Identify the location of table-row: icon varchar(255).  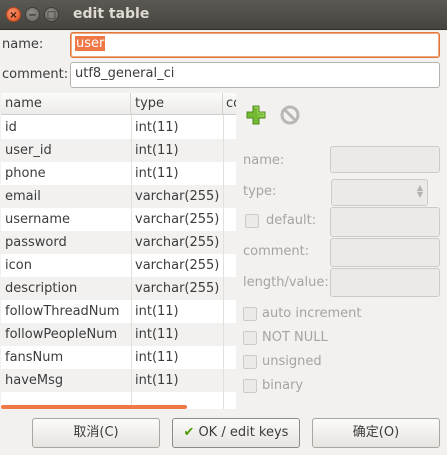
(118, 265).